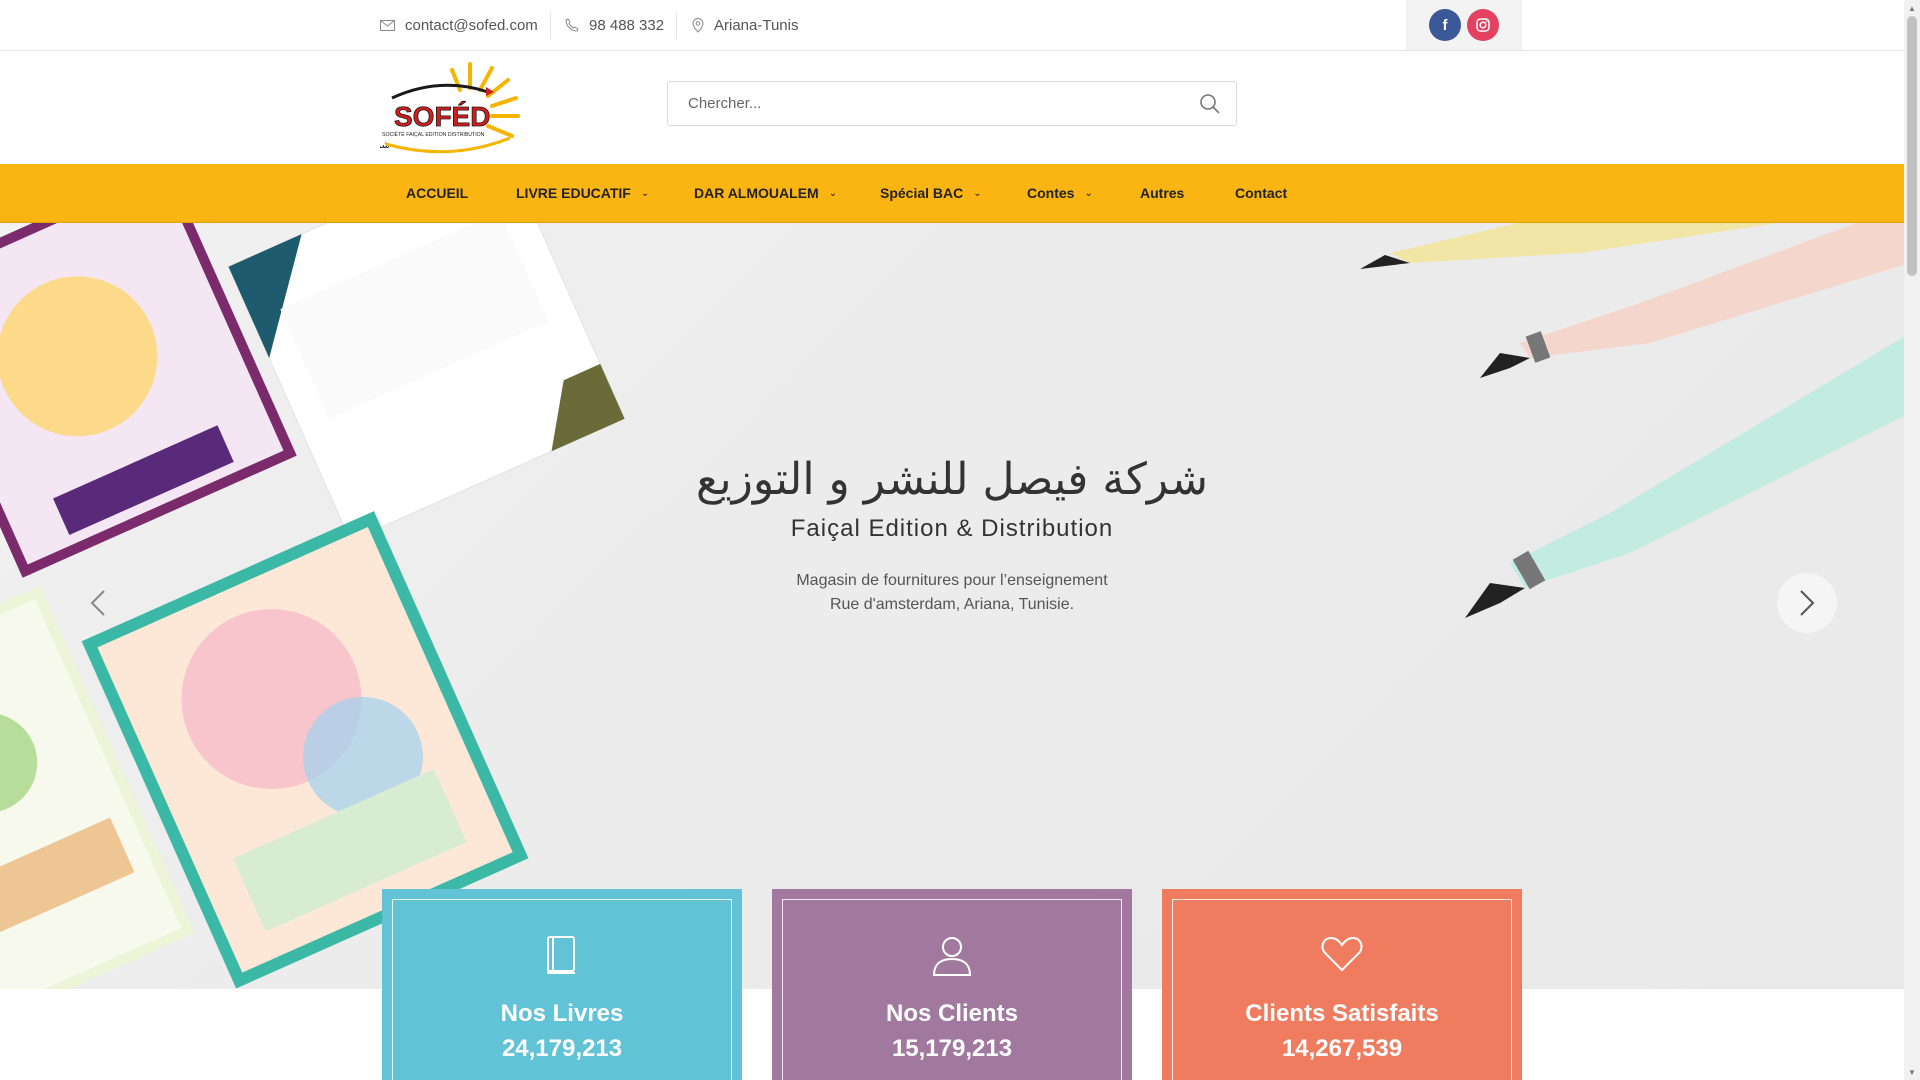 This screenshot has height=1080, width=1920. I want to click on nav-item-accueil: ACCUEIL, so click(437, 193).